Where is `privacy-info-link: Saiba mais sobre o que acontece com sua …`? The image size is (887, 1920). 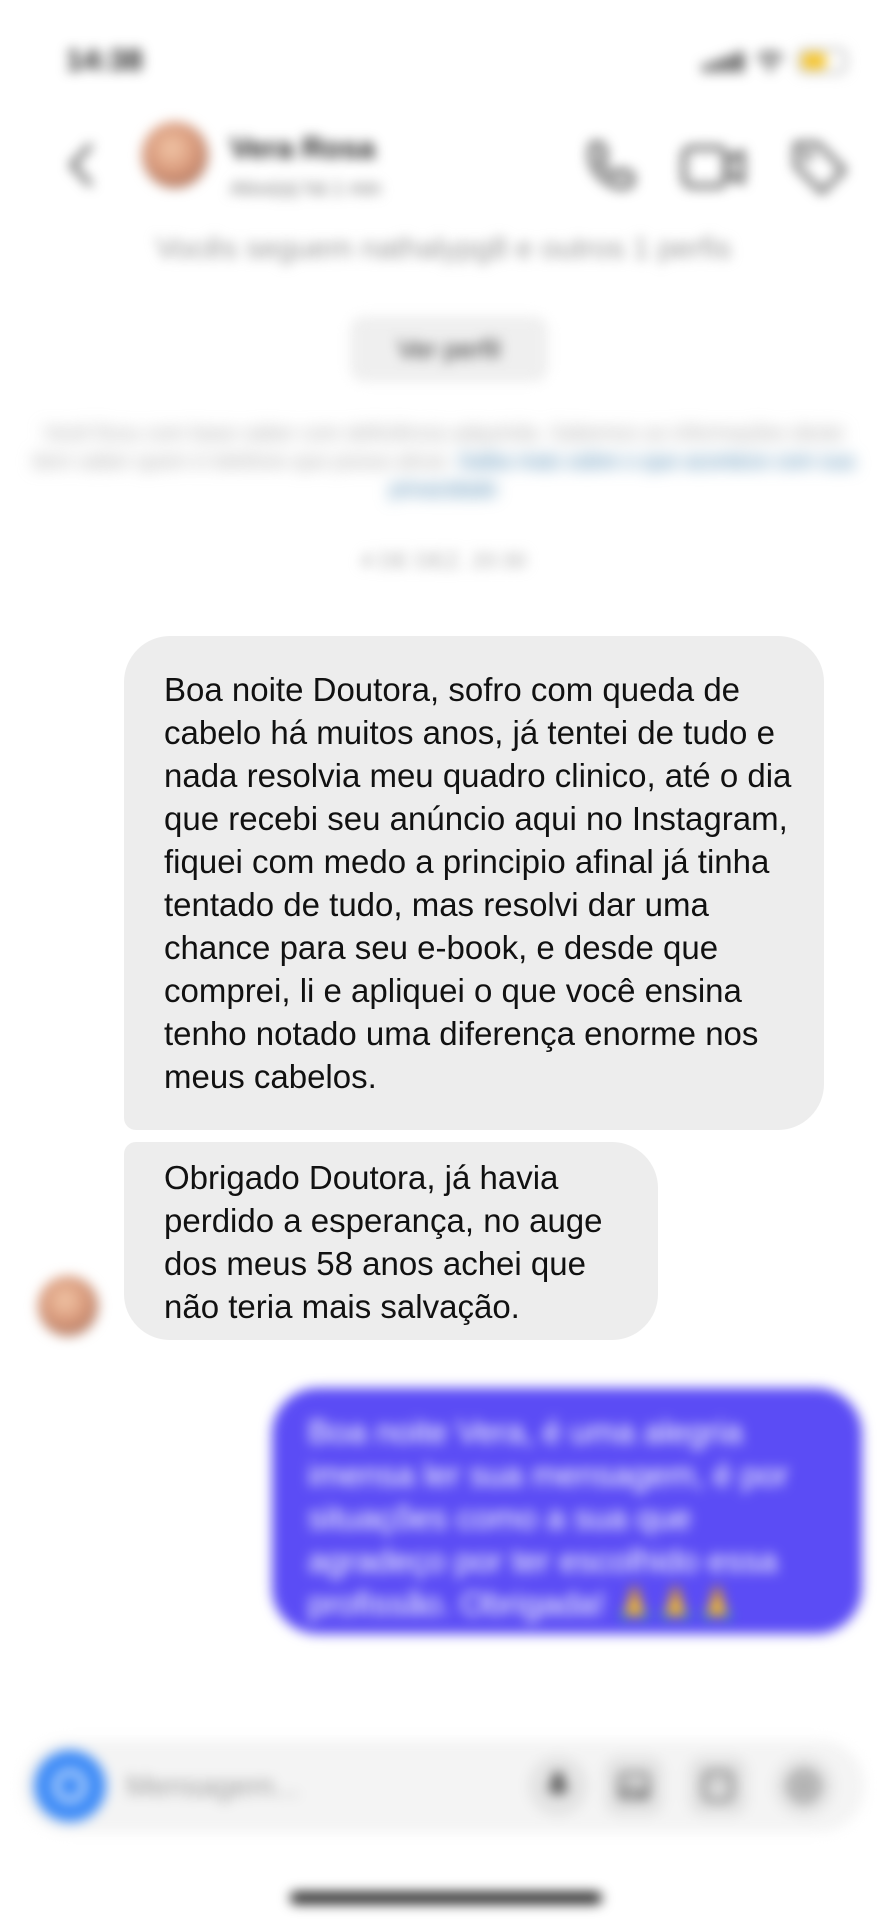
privacy-info-link: Saiba mais sobre o que acontece com sua … is located at coordinates (622, 475).